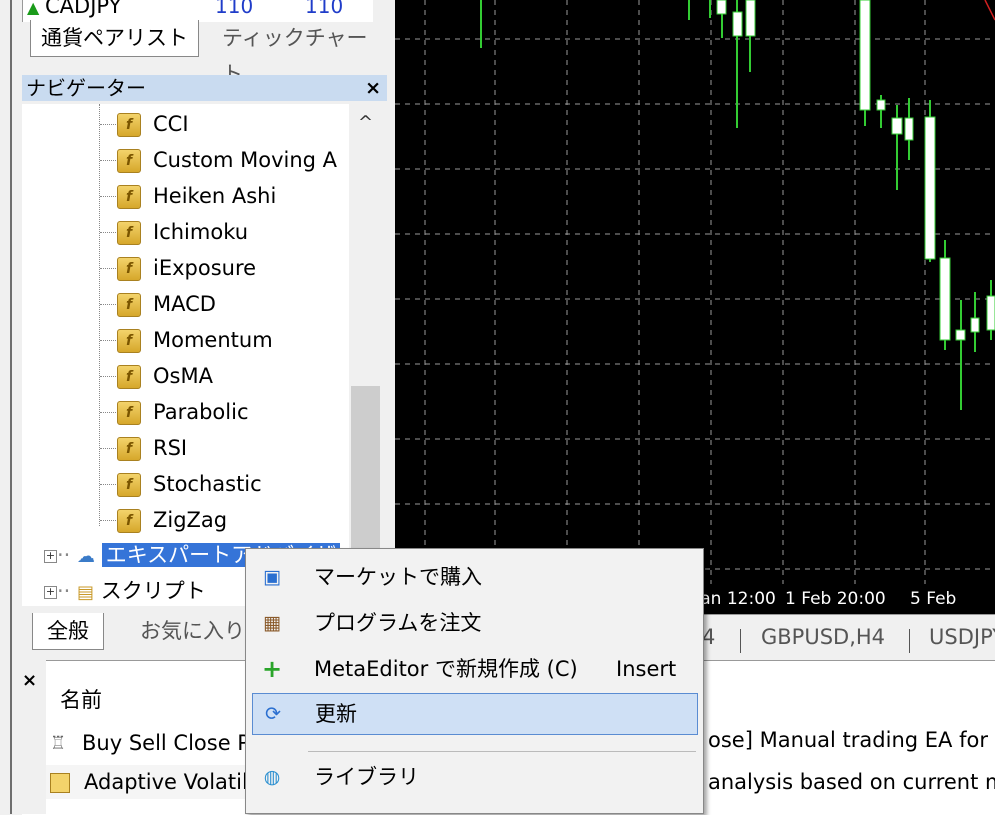 The width and height of the screenshot is (995, 815). I want to click on tree-item-label: iExposure, so click(205, 268).